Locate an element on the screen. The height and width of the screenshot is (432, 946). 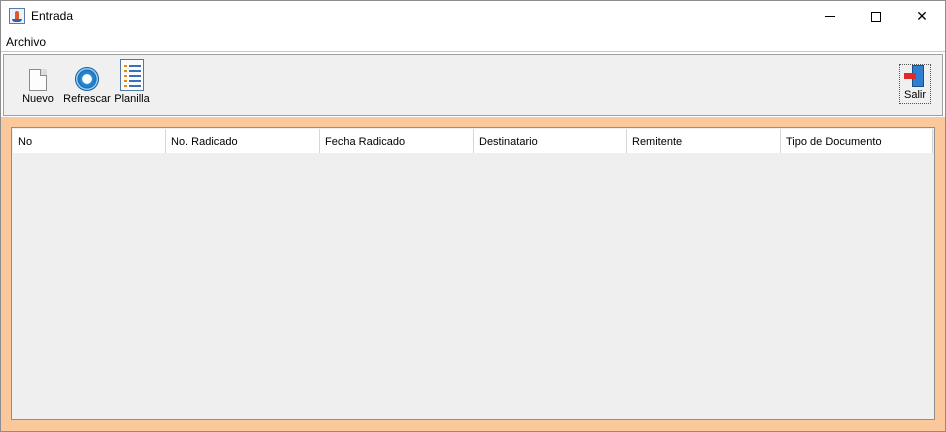
menu-archivo: Archivo is located at coordinates (26, 42).